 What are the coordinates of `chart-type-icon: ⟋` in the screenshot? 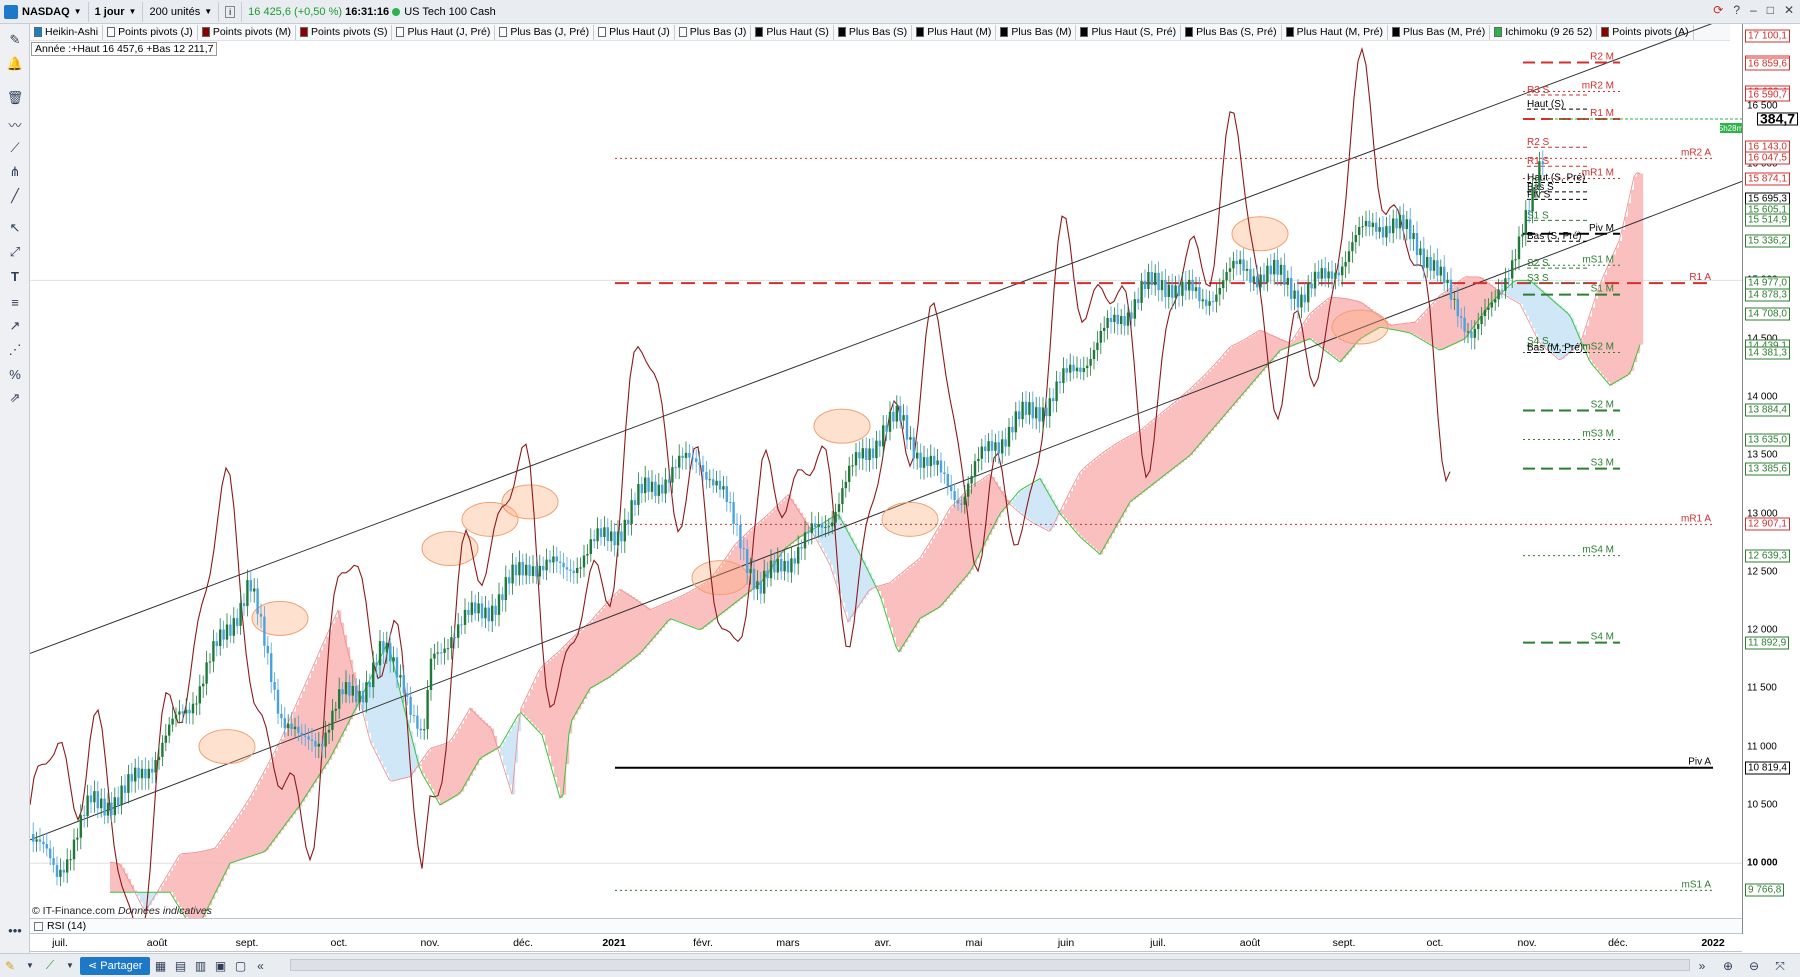 It's located at (50, 966).